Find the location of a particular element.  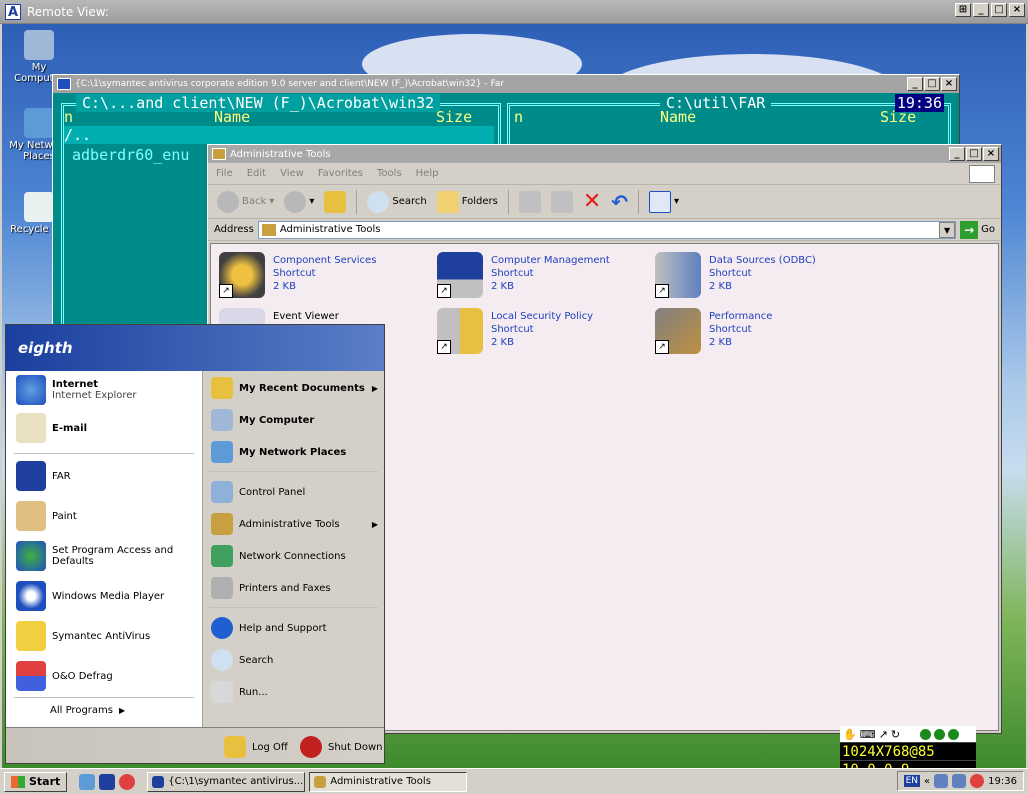

start-item-my-computer: My Computer is located at coordinates (262, 420).